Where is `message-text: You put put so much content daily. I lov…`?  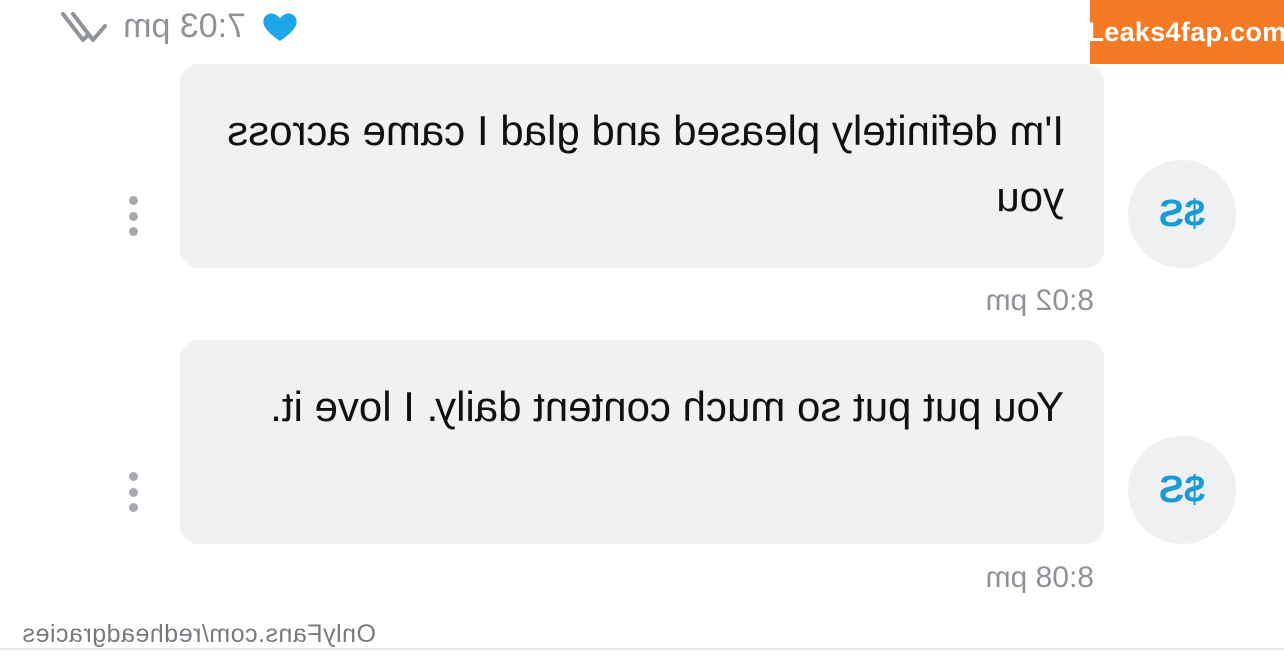 message-text: You put put so much content daily. I lov… is located at coordinates (667, 406).